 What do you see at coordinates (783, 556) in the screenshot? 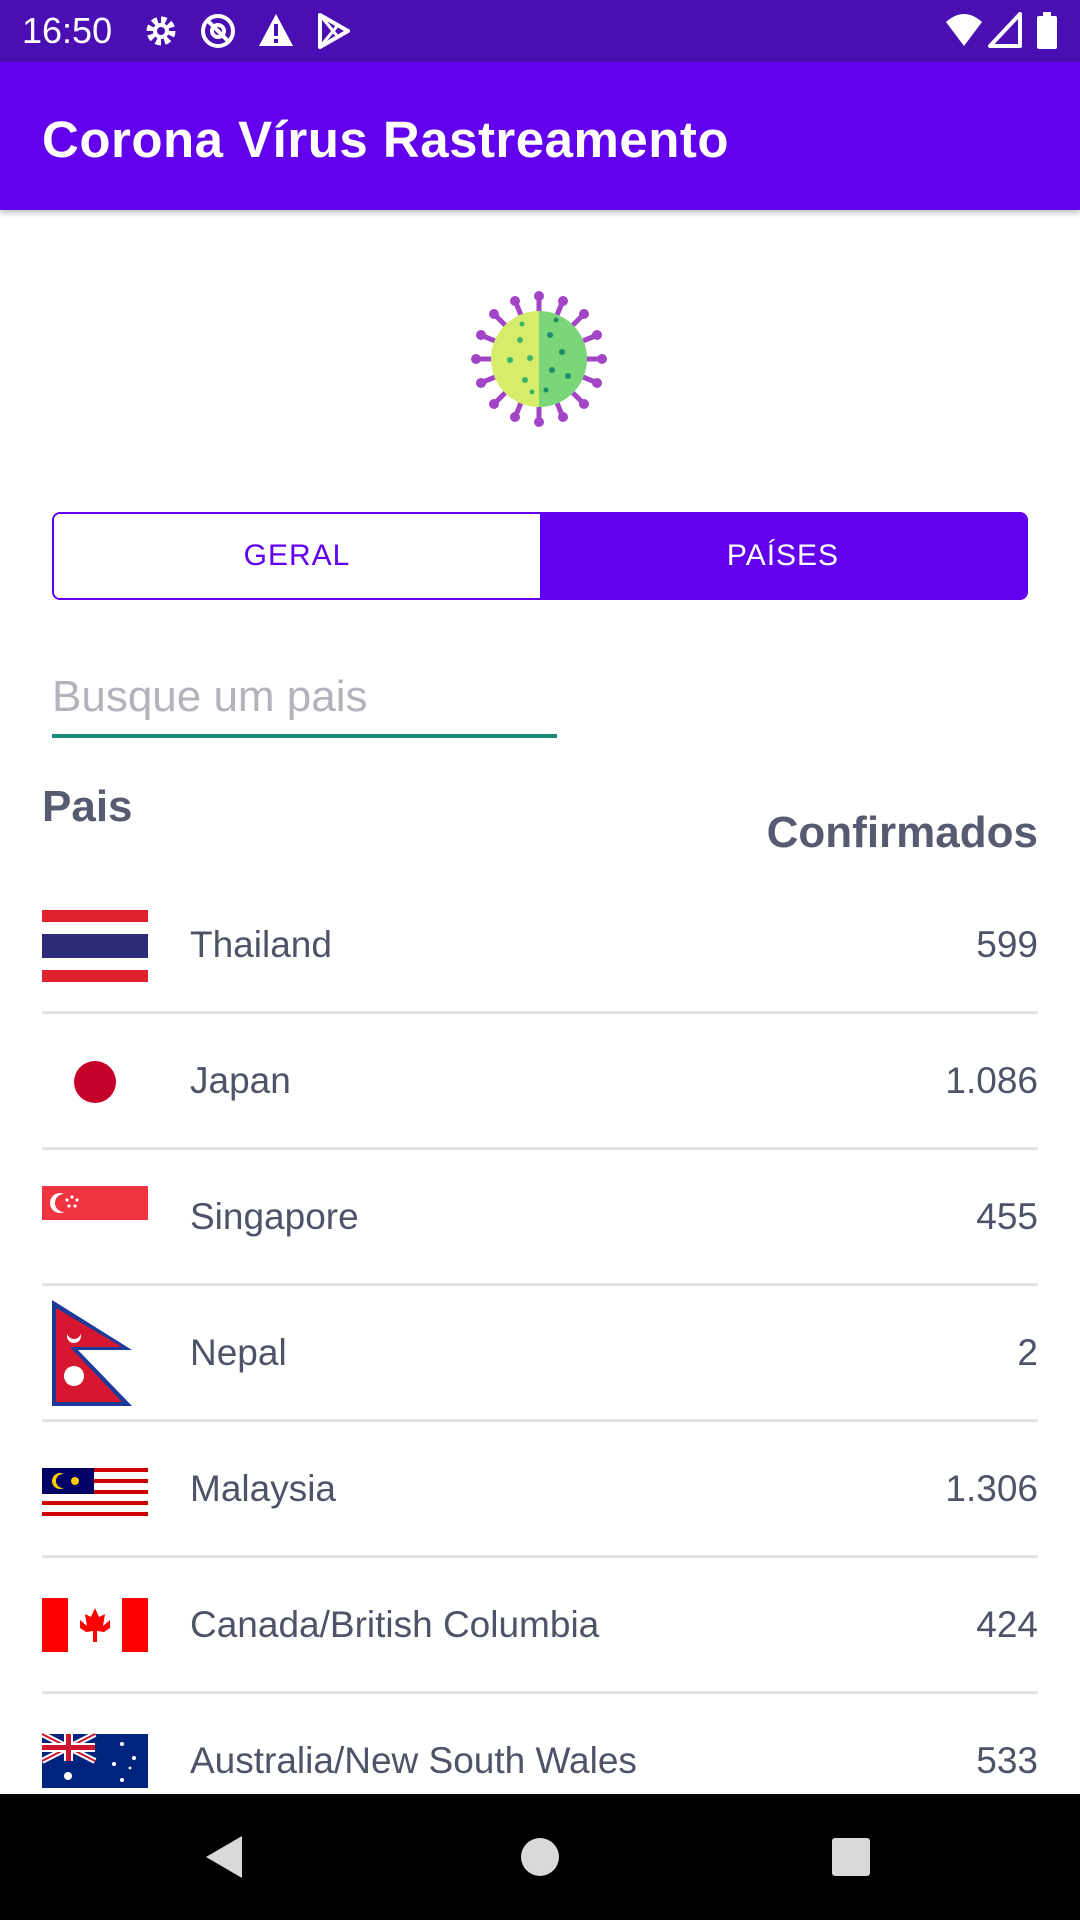
I see `tab-paises: PAÍSES` at bounding box center [783, 556].